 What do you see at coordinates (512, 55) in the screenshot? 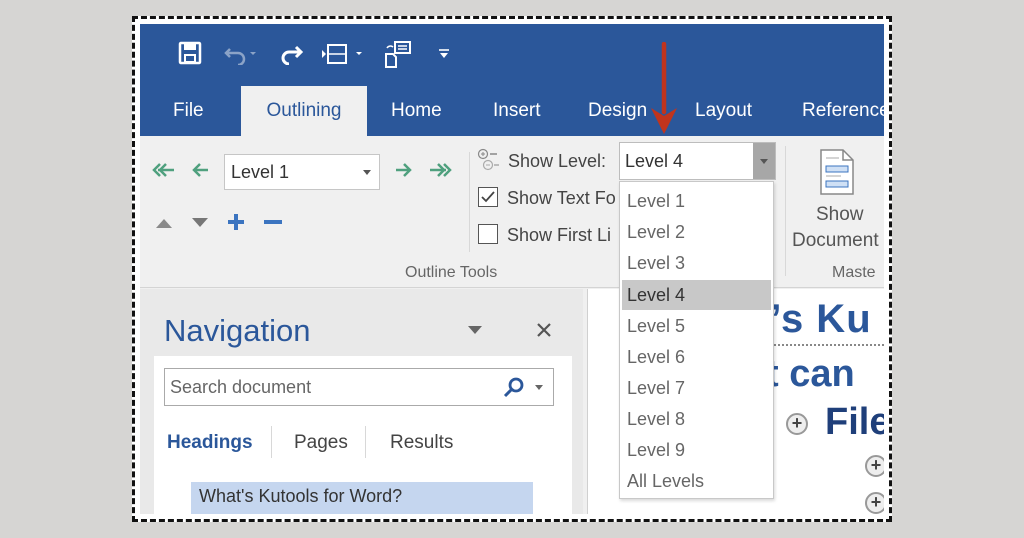
I see `quick-access-toolbar` at bounding box center [512, 55].